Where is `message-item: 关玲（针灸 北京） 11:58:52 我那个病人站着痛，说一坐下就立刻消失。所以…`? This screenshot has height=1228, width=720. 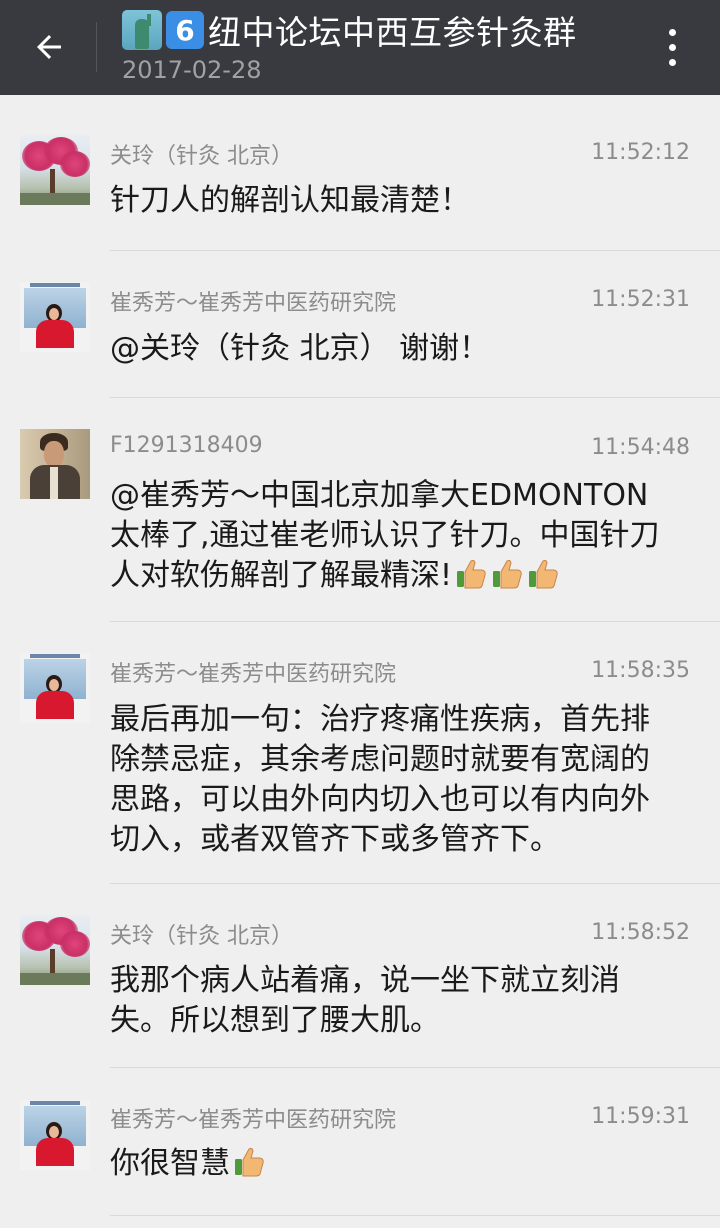 message-item: 关玲（针灸 北京） 11:58:52 我那个病人站着痛，说一坐下就立刻消失。所以… is located at coordinates (360, 976).